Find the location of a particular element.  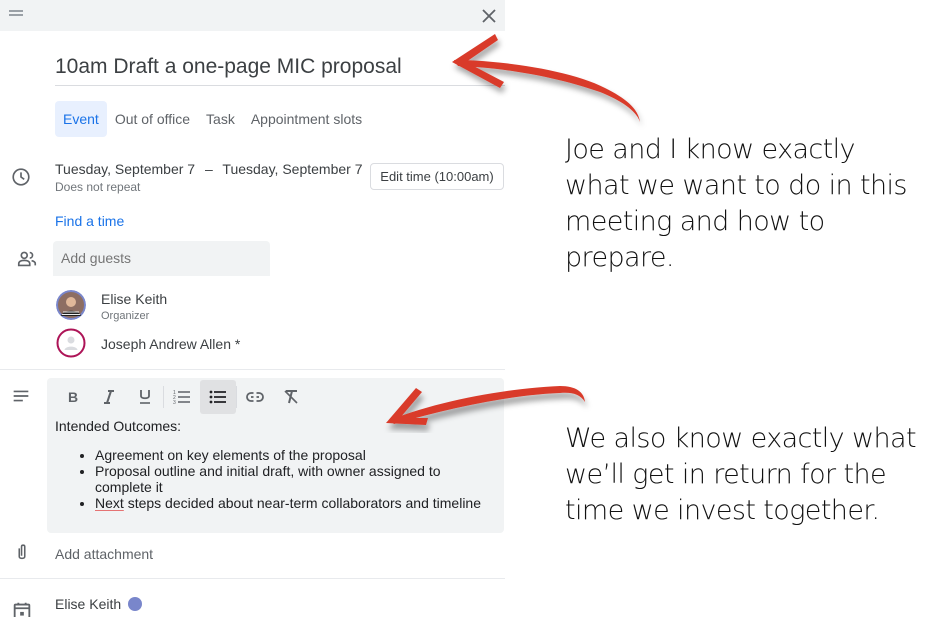

guest-item: Elise Keith Organizer is located at coordinates (111, 307).